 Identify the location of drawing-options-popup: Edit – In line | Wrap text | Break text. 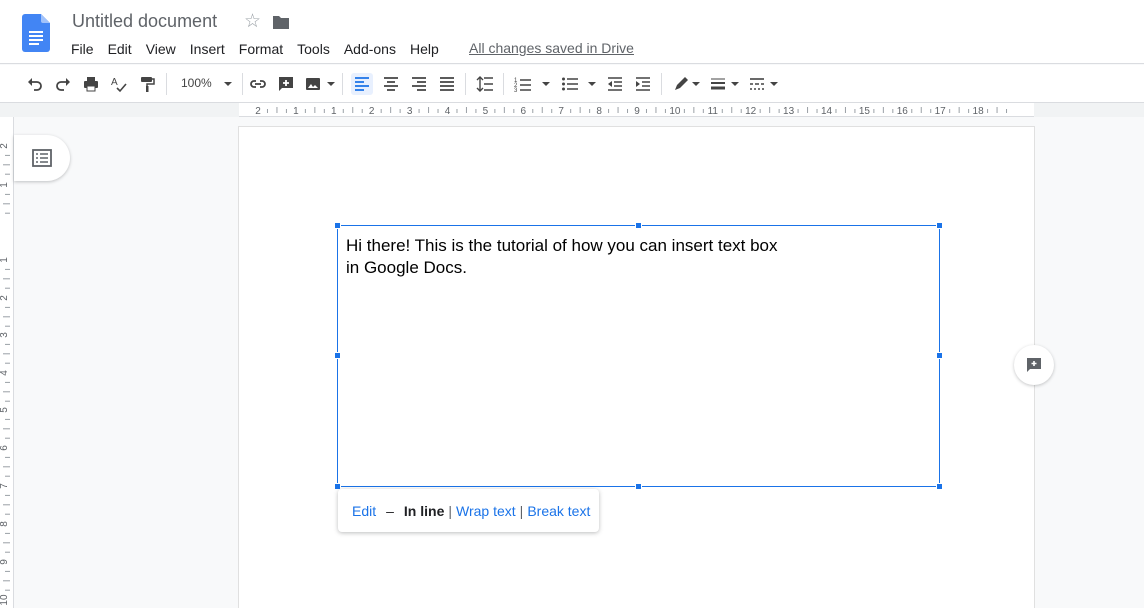
(468, 510).